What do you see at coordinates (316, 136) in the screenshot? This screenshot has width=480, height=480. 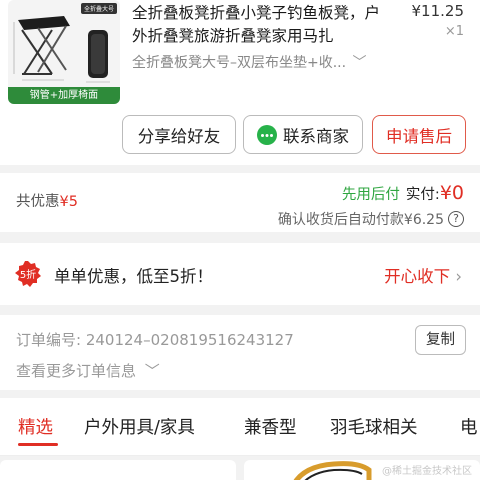 I see `contact-seller-label: 联系商家` at bounding box center [316, 136].